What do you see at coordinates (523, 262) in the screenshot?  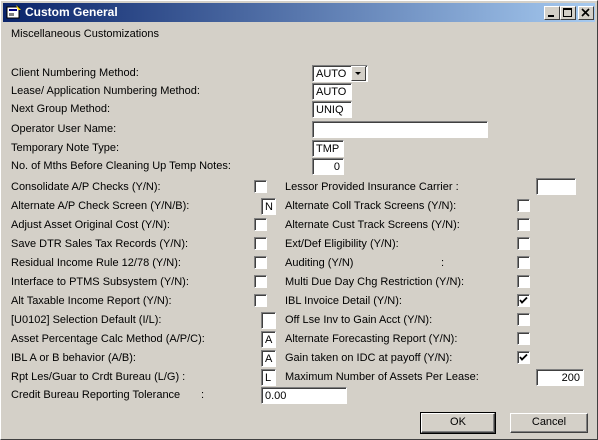 I see `auditing-checkbox` at bounding box center [523, 262].